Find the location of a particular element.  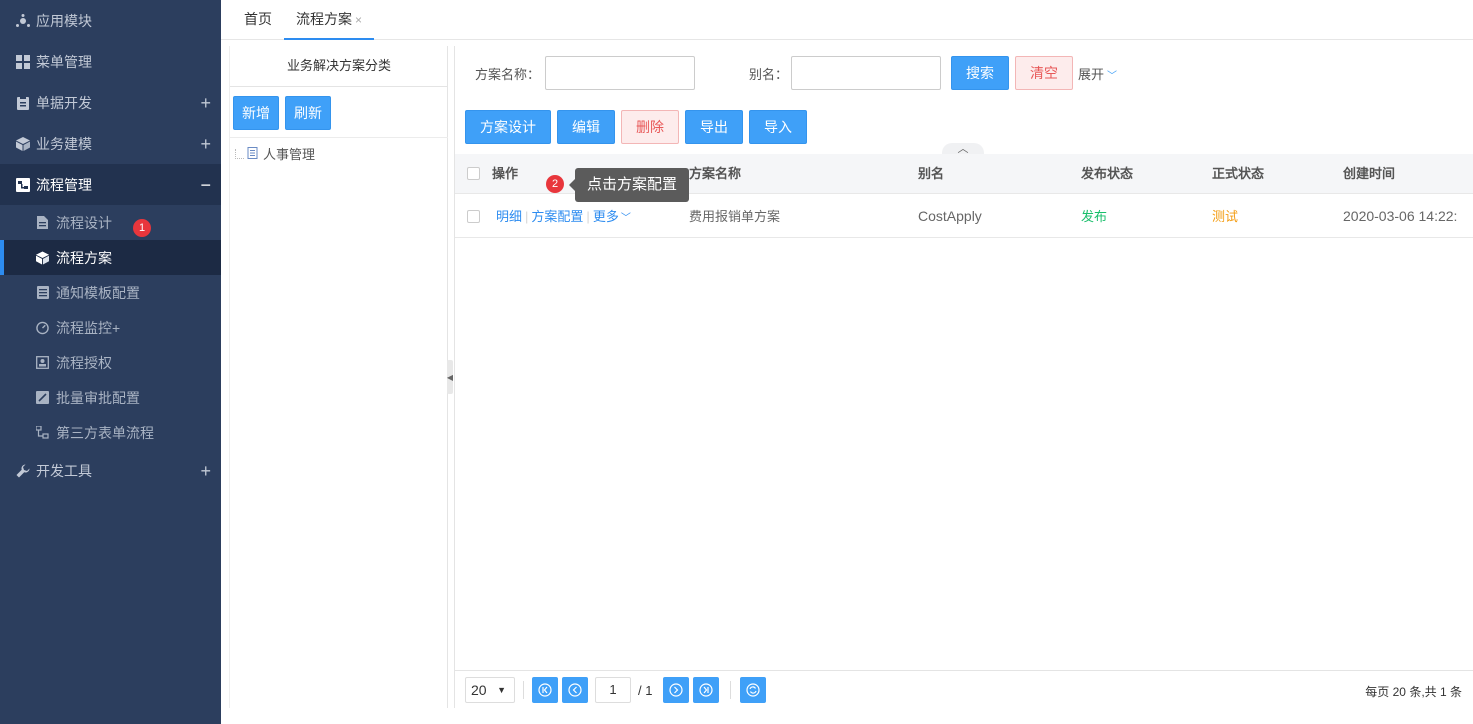

more-label: 更多 is located at coordinates (605, 216).